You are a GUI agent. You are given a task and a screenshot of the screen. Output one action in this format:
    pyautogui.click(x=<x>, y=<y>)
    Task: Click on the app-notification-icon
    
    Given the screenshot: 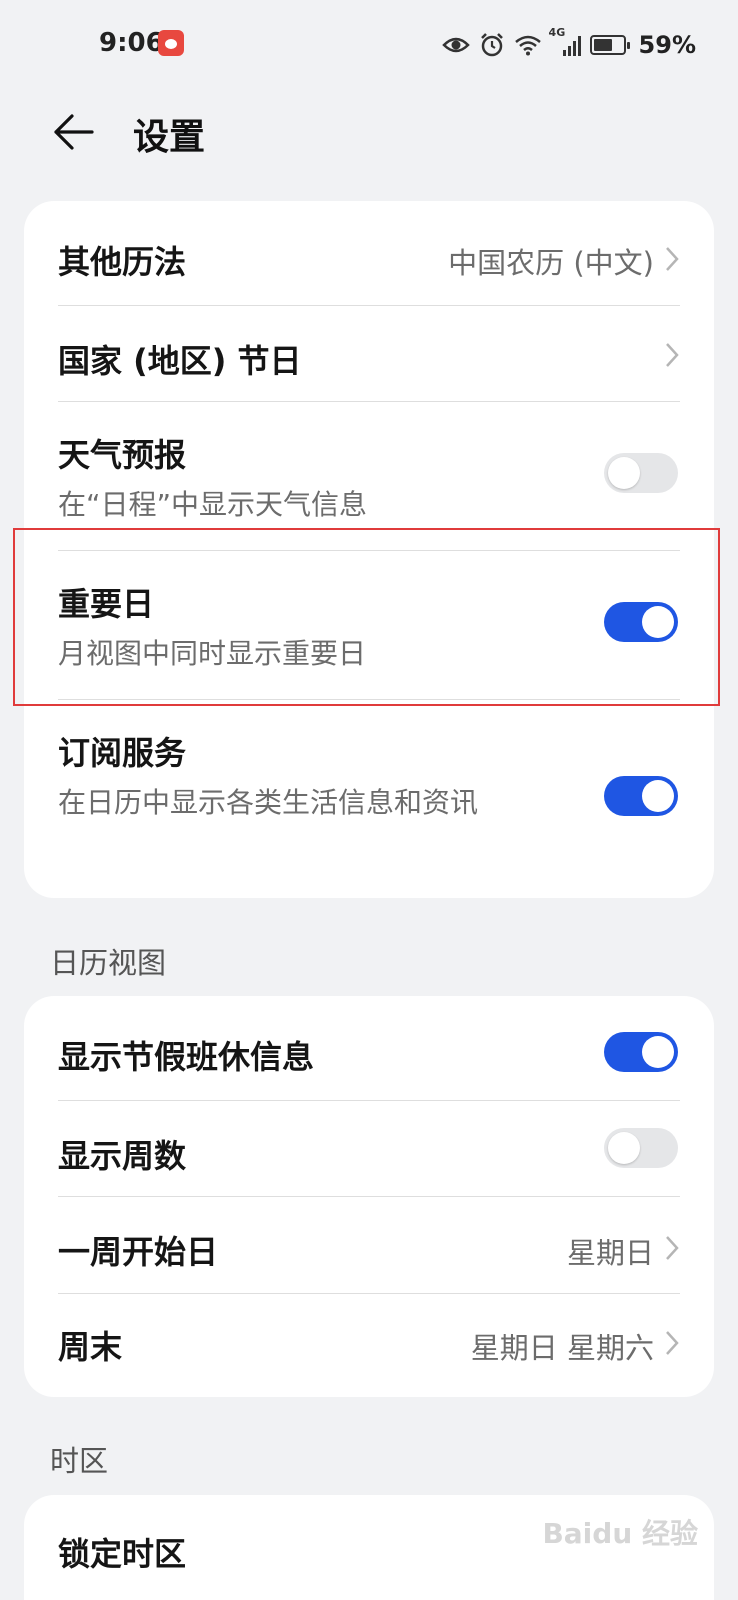 What is the action you would take?
    pyautogui.click(x=171, y=43)
    